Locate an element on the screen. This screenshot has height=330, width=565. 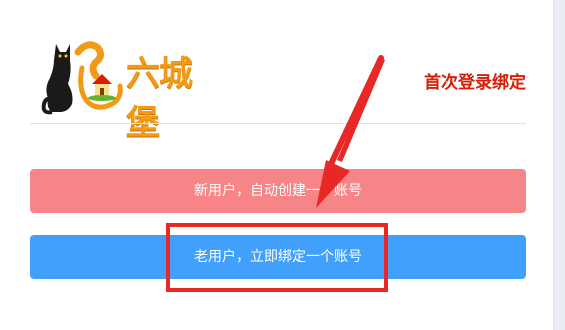
page-title: 首次登录绑定 is located at coordinates (475, 83).